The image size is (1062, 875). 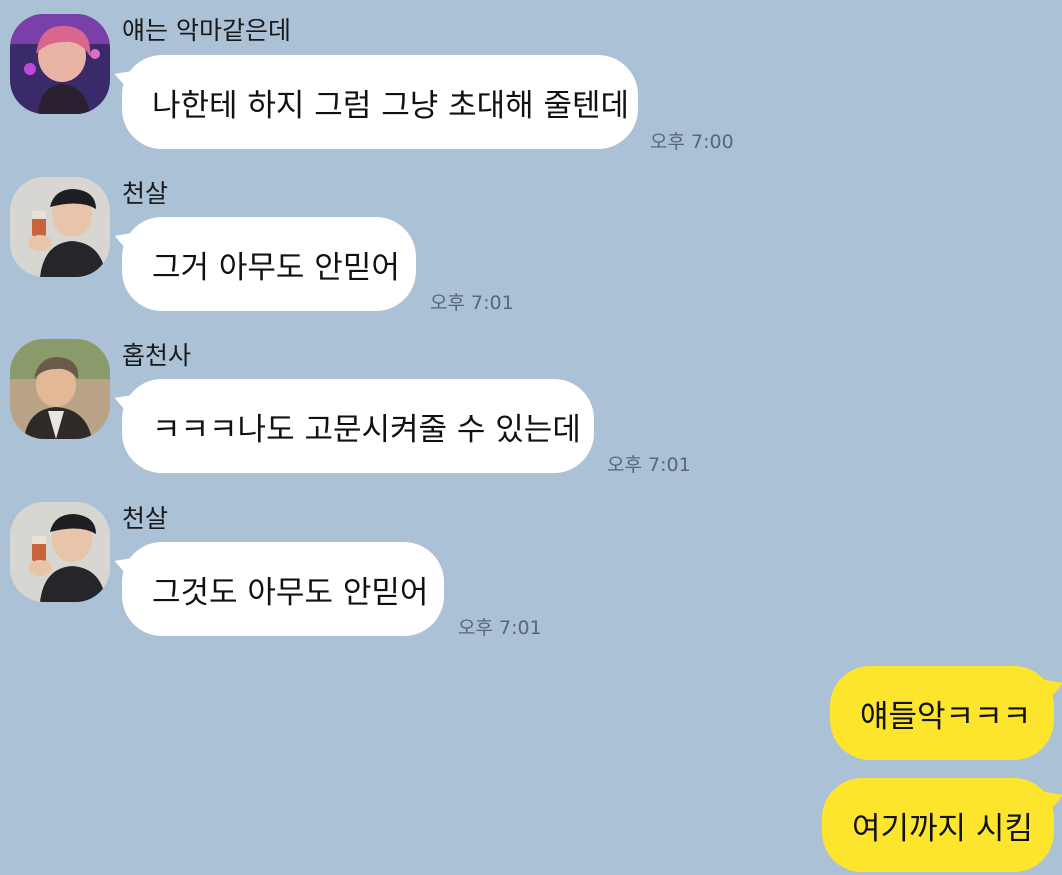 I want to click on outgoing-message-bubble: 여기까지 시킴, so click(x=938, y=825).